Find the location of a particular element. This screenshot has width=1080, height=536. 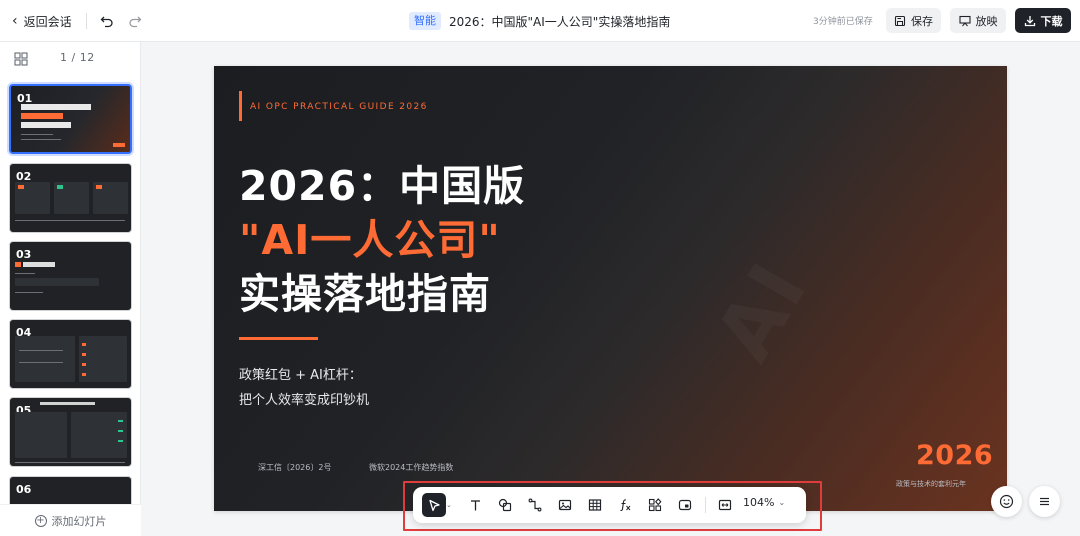

back-to-chat-button: ‹ 返回会话 is located at coordinates (42, 21).